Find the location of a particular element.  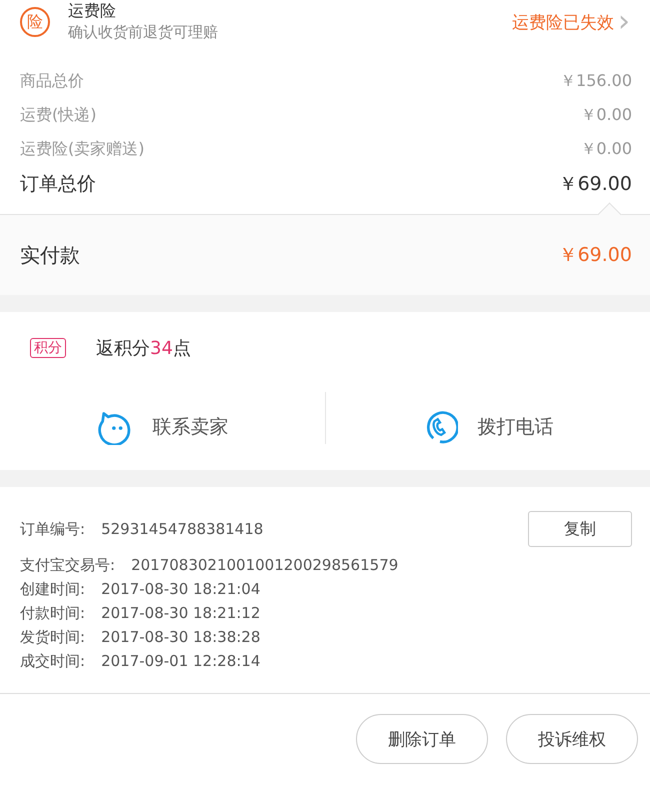

info-value: 2017-08-30 18:21:04 is located at coordinates (181, 589).